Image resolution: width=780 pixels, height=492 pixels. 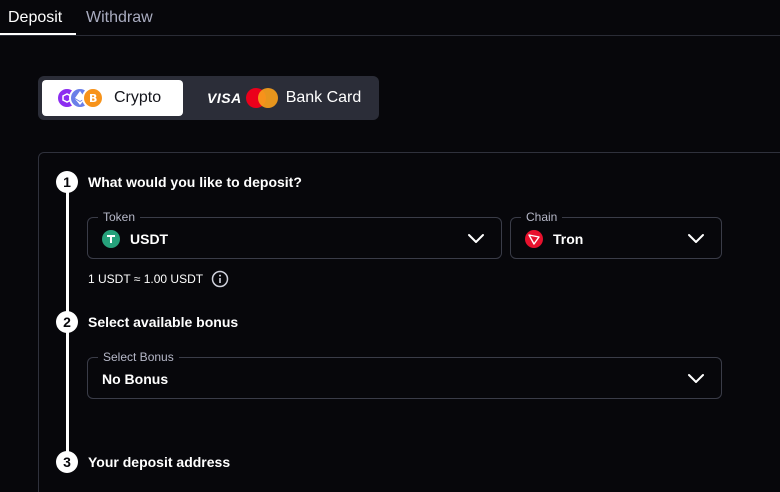 What do you see at coordinates (38, 34) in the screenshot?
I see `active-tab-indicator` at bounding box center [38, 34].